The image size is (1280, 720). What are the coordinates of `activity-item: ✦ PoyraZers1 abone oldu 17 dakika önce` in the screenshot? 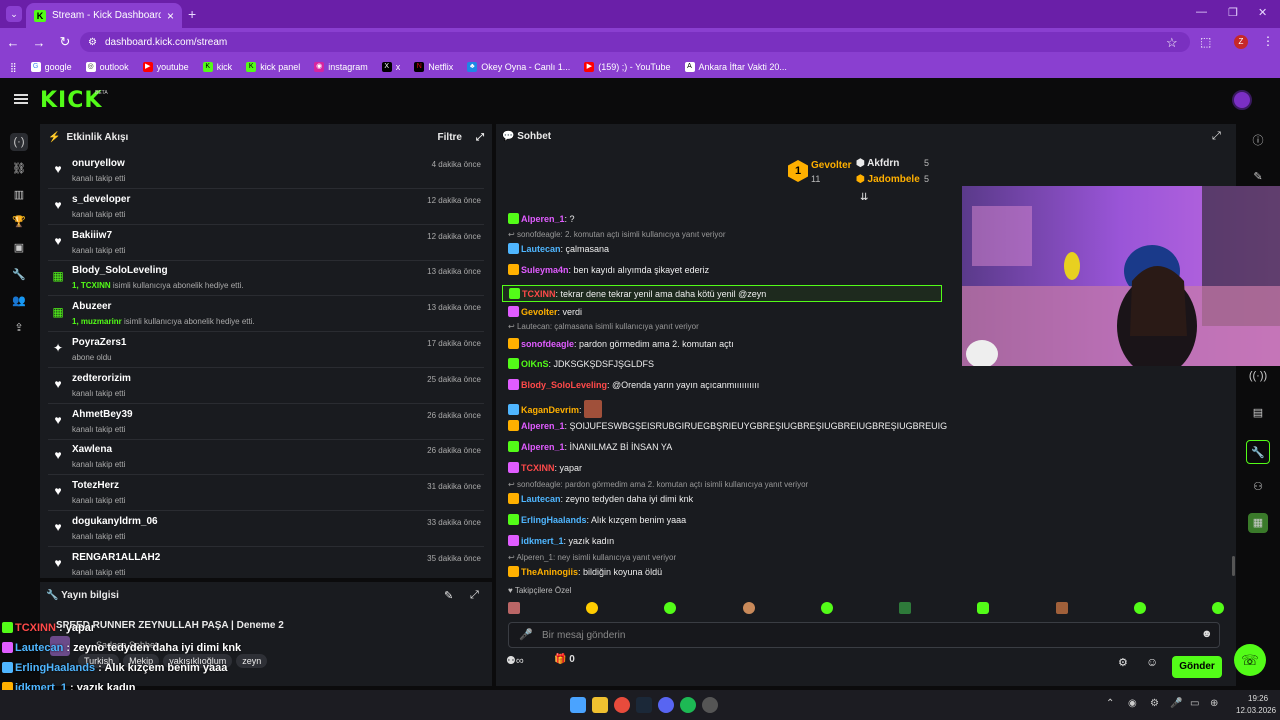 It's located at (266, 351).